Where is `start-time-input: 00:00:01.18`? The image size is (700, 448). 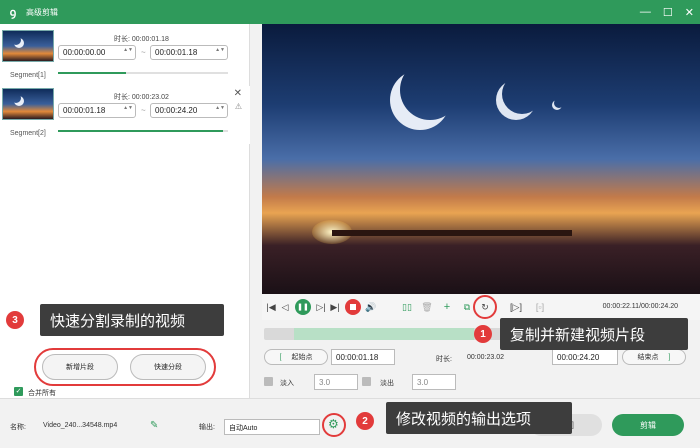 start-time-input: 00:00:01.18 is located at coordinates (363, 357).